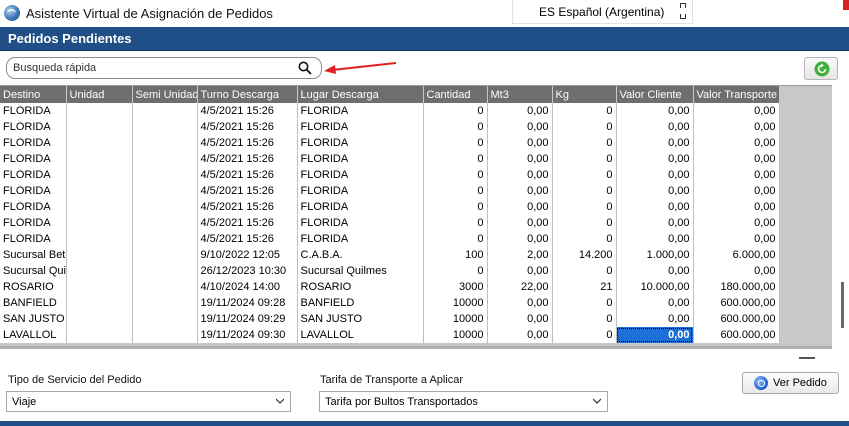  What do you see at coordinates (736, 319) in the screenshot?
I see `table-cell: 600.000,00` at bounding box center [736, 319].